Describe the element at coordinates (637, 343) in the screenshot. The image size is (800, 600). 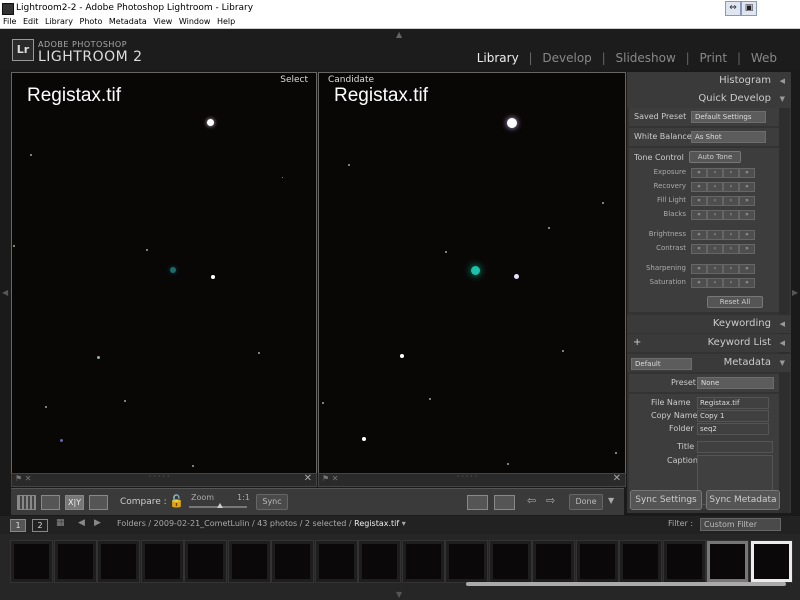
I see `add-keyword-icon: +` at that location.